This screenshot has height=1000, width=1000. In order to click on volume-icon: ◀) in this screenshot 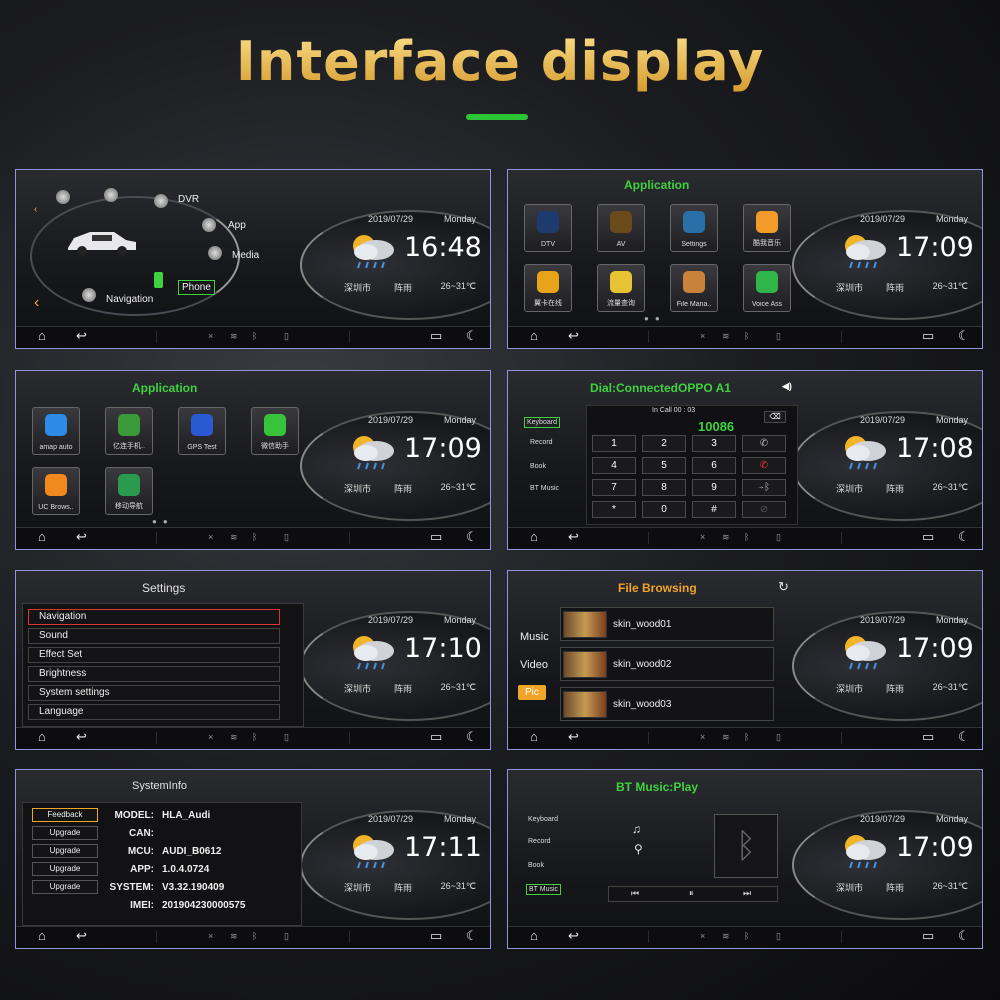, I will do `click(787, 386)`.